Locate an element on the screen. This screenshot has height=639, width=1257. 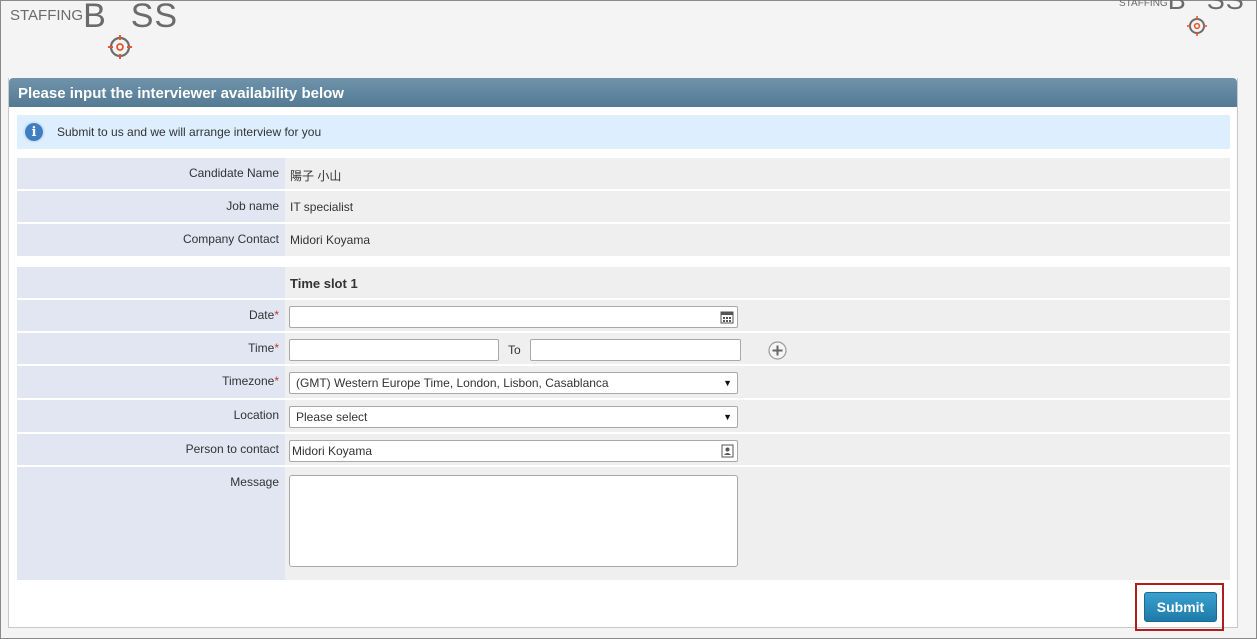
date-label: Date* is located at coordinates (151, 315).